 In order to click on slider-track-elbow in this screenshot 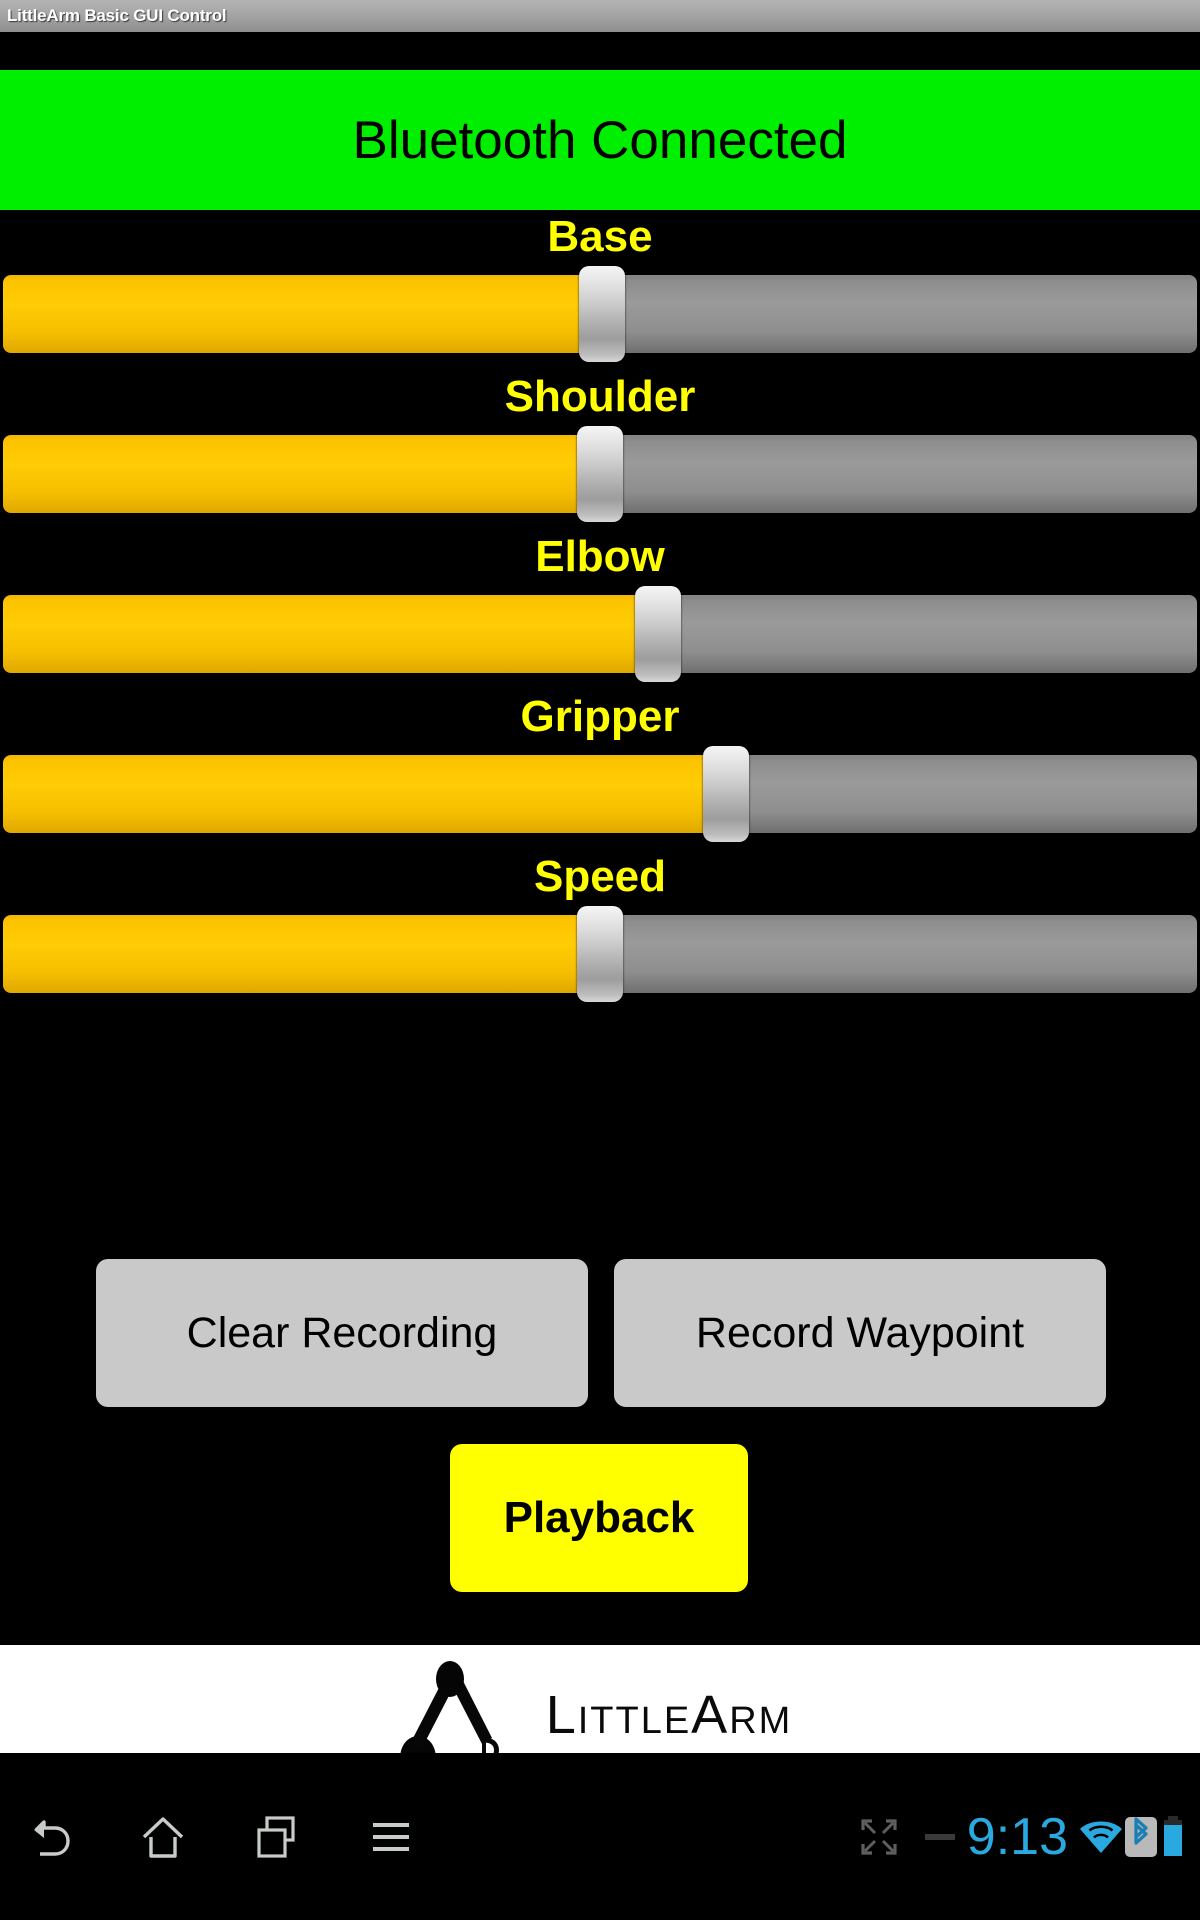, I will do `click(600, 634)`.